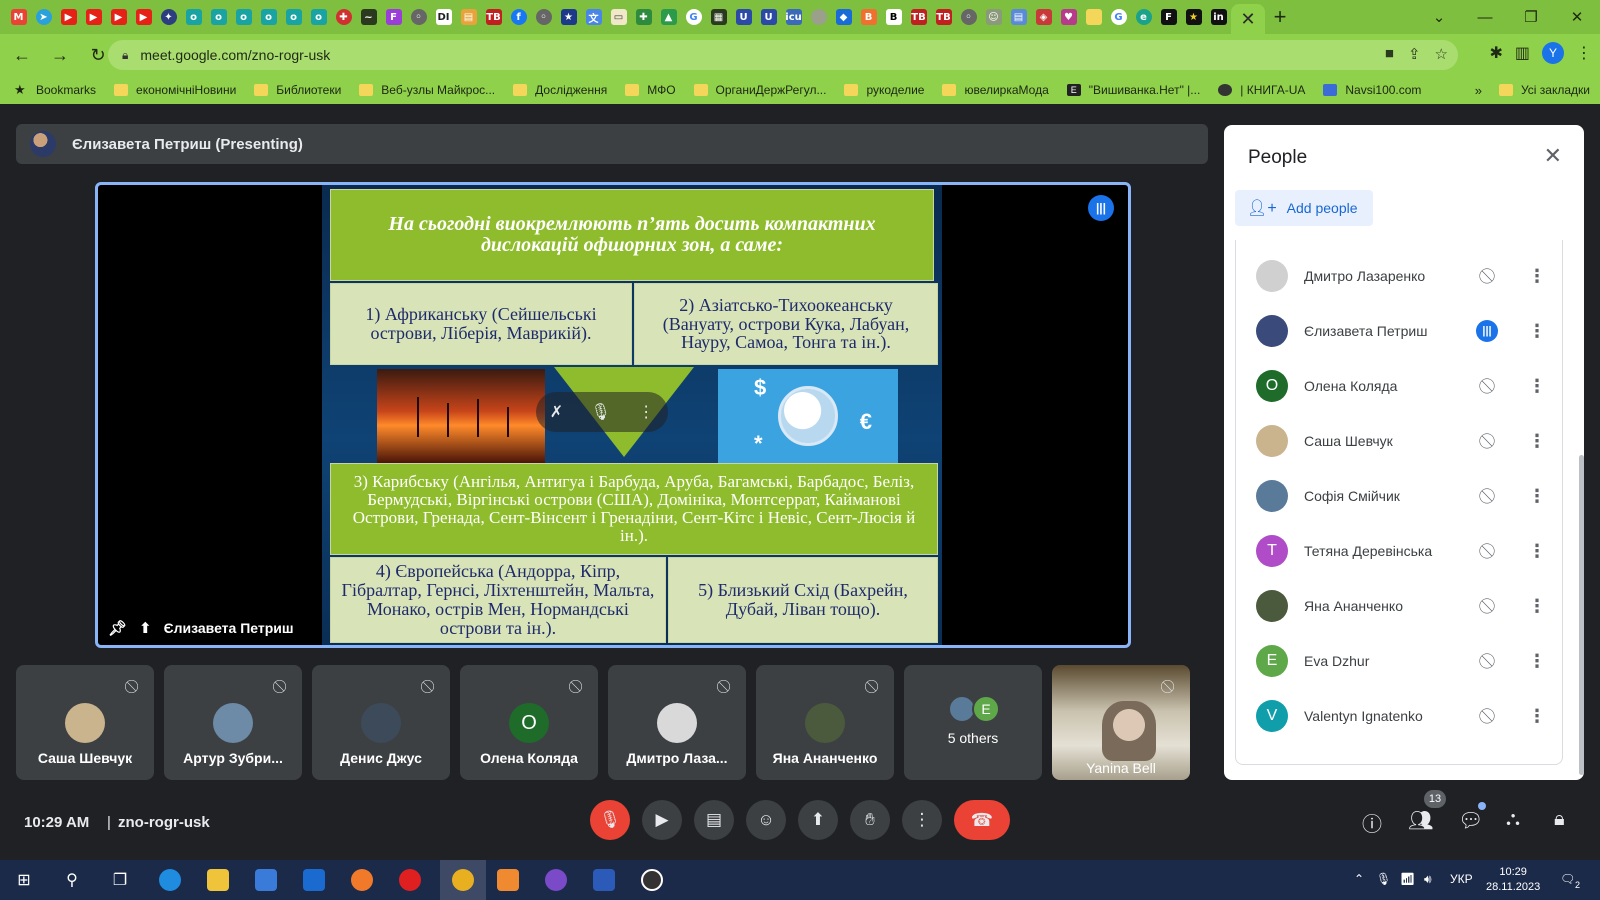 This screenshot has width=1600, height=900. What do you see at coordinates (293, 17) in the screenshot?
I see `tab-site-6: o` at bounding box center [293, 17].